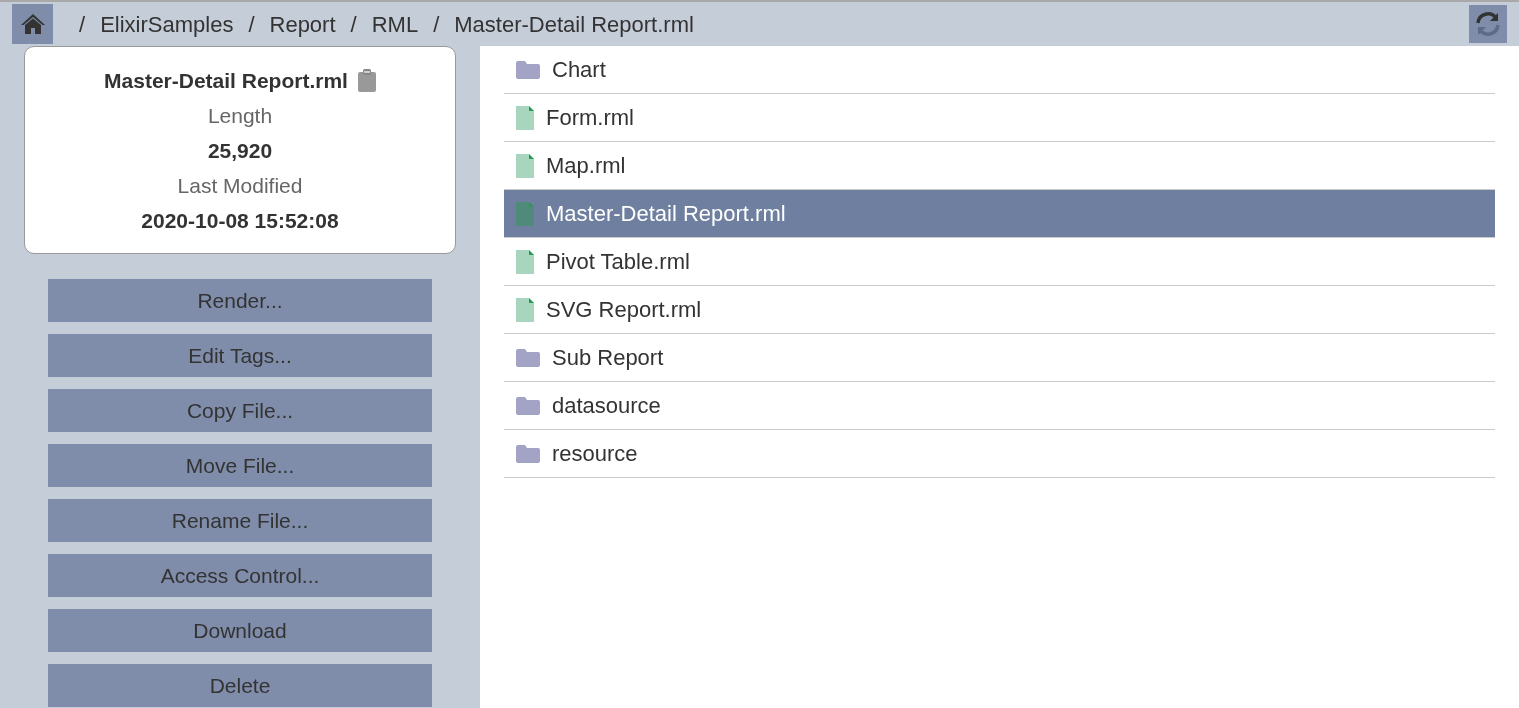 Image resolution: width=1519 pixels, height=708 pixels. I want to click on action-button: Download, so click(240, 630).